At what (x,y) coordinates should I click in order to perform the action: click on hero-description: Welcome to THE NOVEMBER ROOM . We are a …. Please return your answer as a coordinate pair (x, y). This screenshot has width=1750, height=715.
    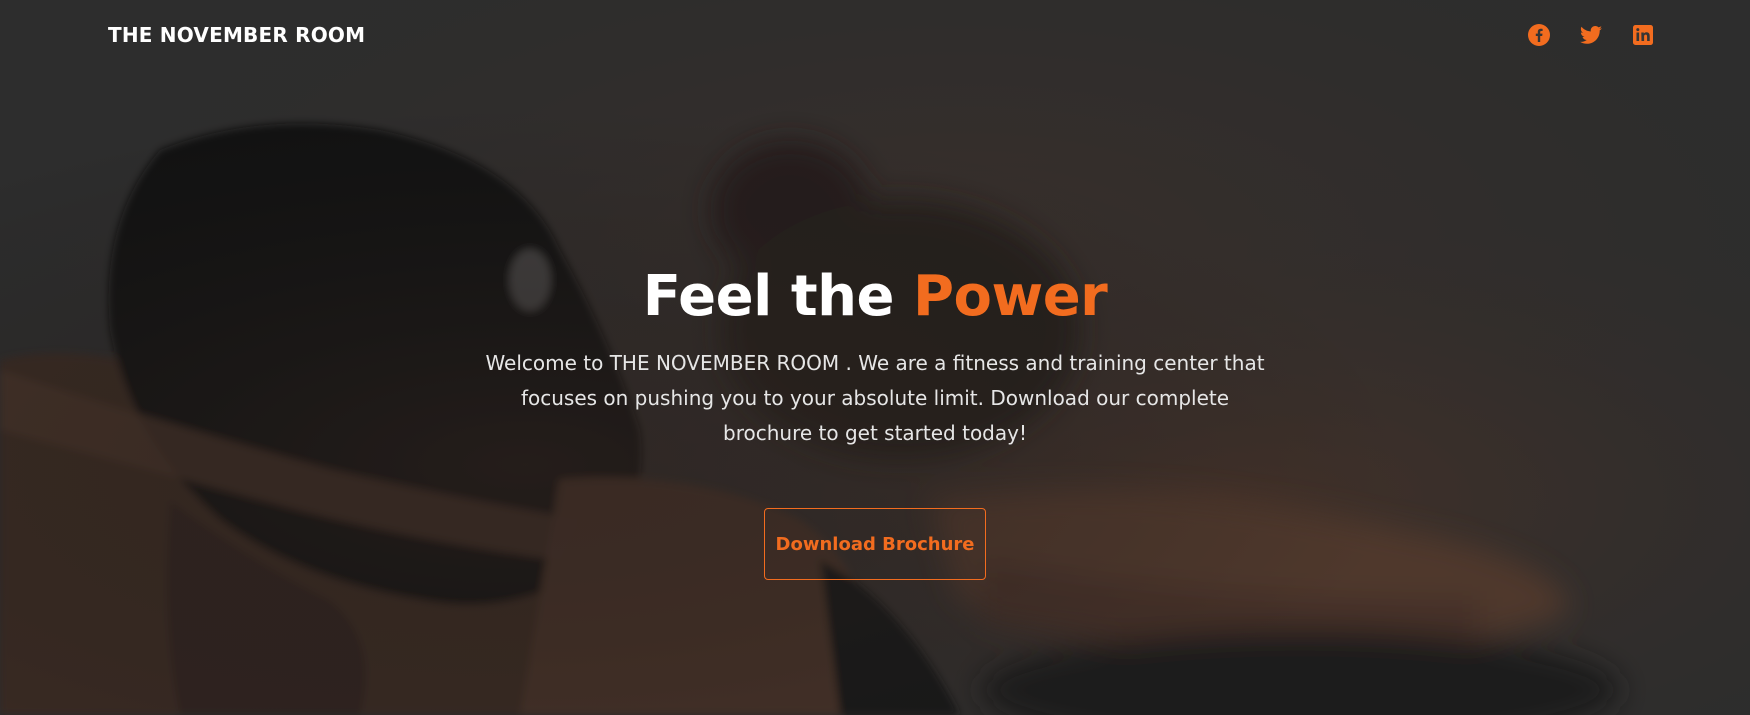
    Looking at the image, I should click on (875, 398).